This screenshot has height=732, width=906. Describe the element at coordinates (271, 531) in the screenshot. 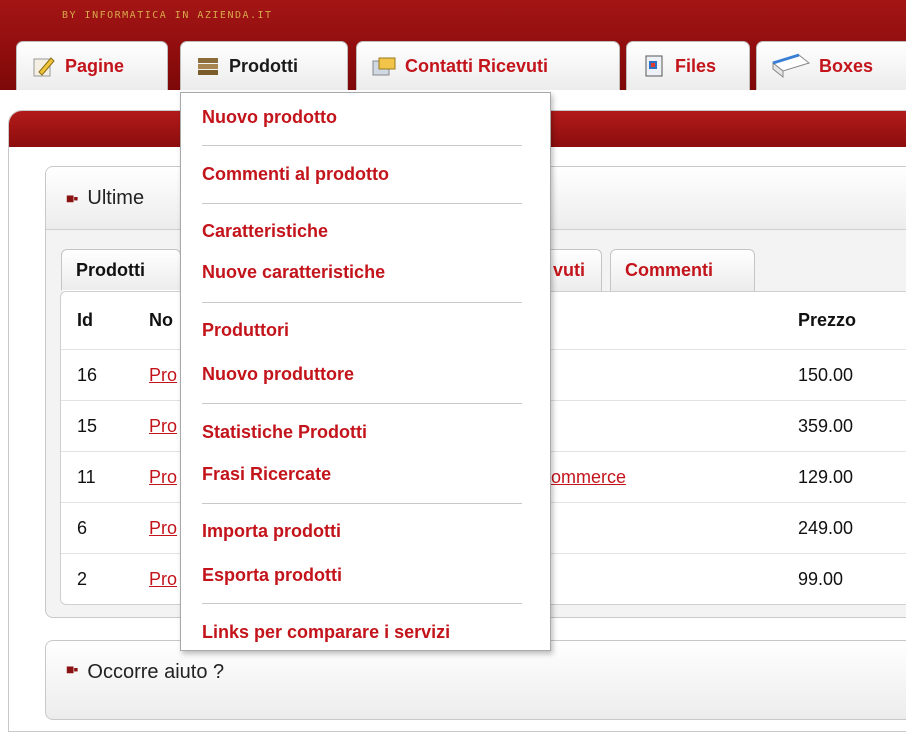

I see `menu-item-importa-prodotti: Importa prodotti` at that location.